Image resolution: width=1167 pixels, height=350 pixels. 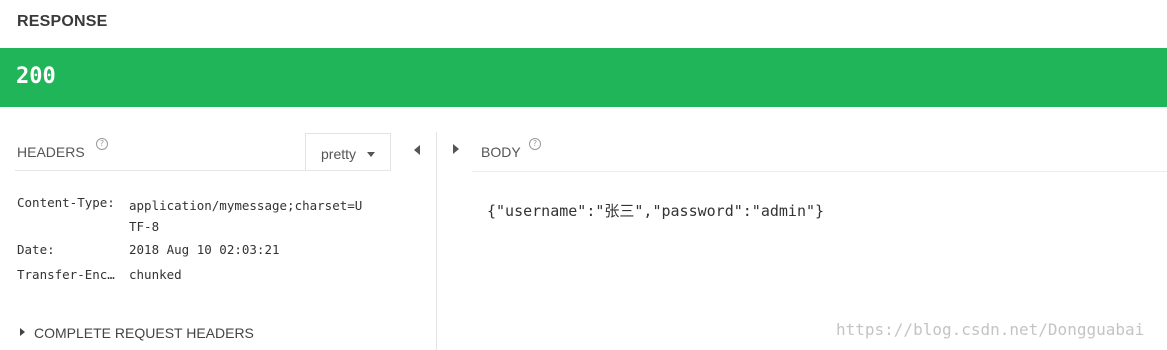 I want to click on header-value: application/mymessage;charset=U TF-8, so click(x=246, y=216).